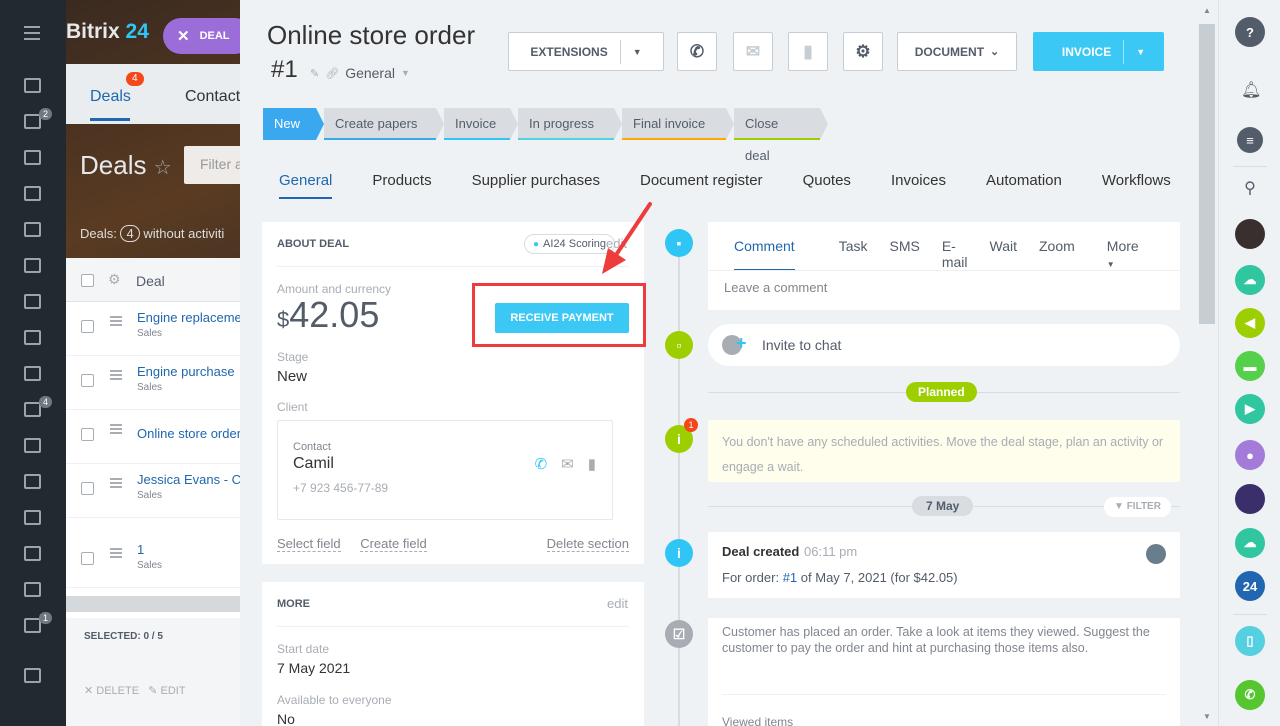 The image size is (1280, 726). Describe the element at coordinates (32, 589) in the screenshot. I see `sync-icon` at that location.